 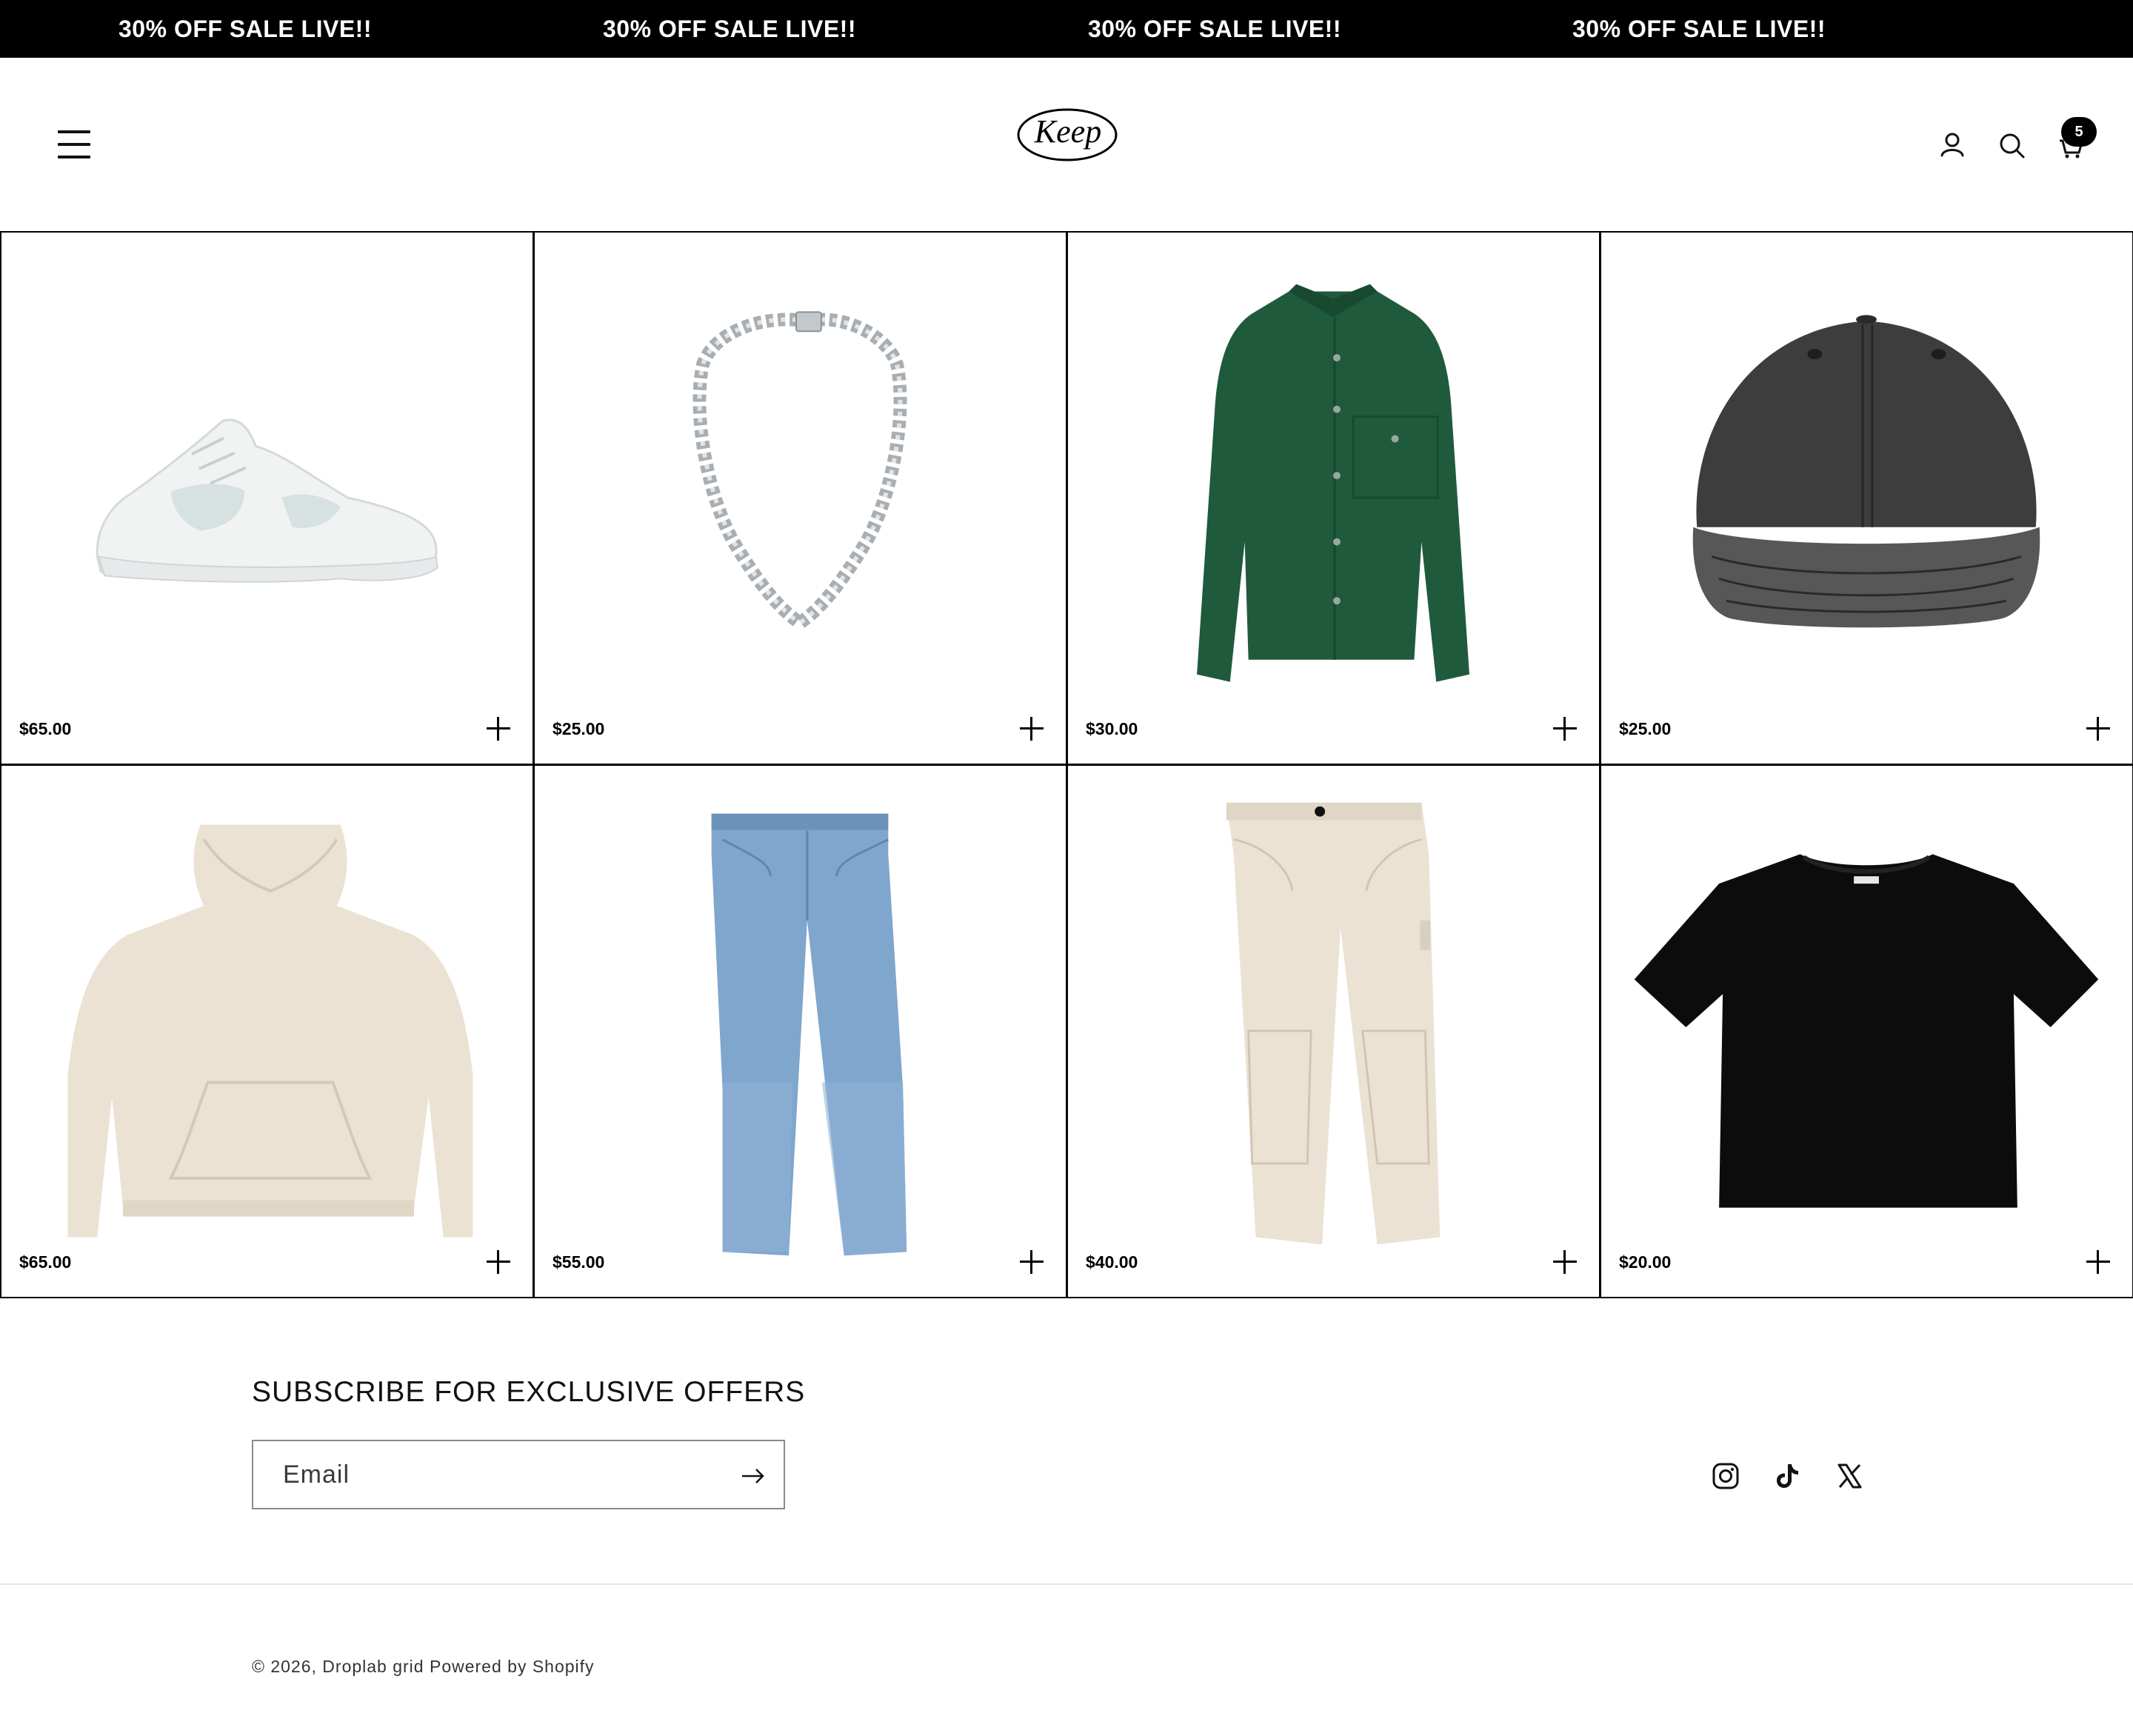 I want to click on product-card-green-overshirt: $30.00, so click(x=1333, y=498).